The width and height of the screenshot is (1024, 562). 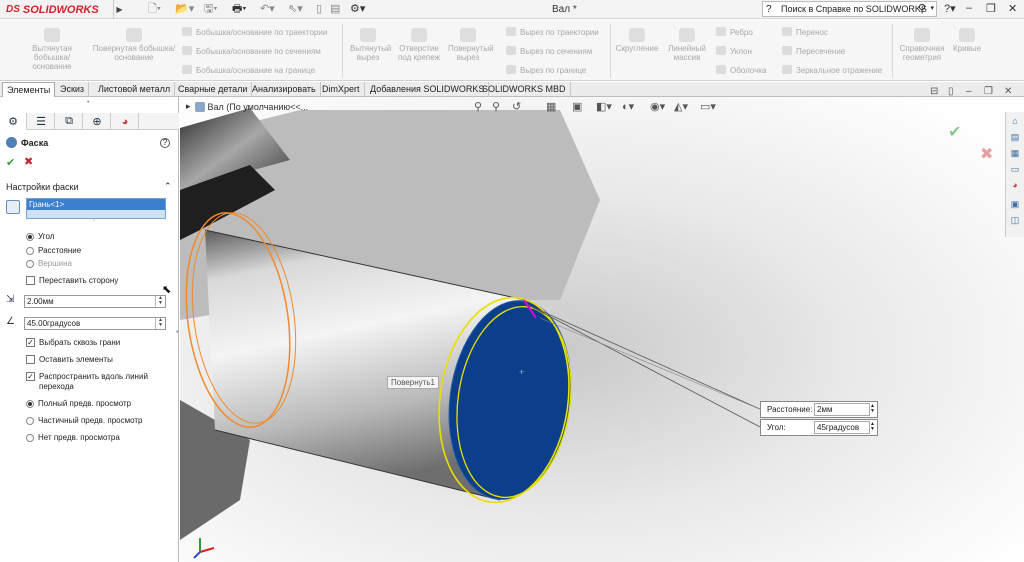 What do you see at coordinates (41, 121) in the screenshot?
I see `property-manager-tab-icon: ☰` at bounding box center [41, 121].